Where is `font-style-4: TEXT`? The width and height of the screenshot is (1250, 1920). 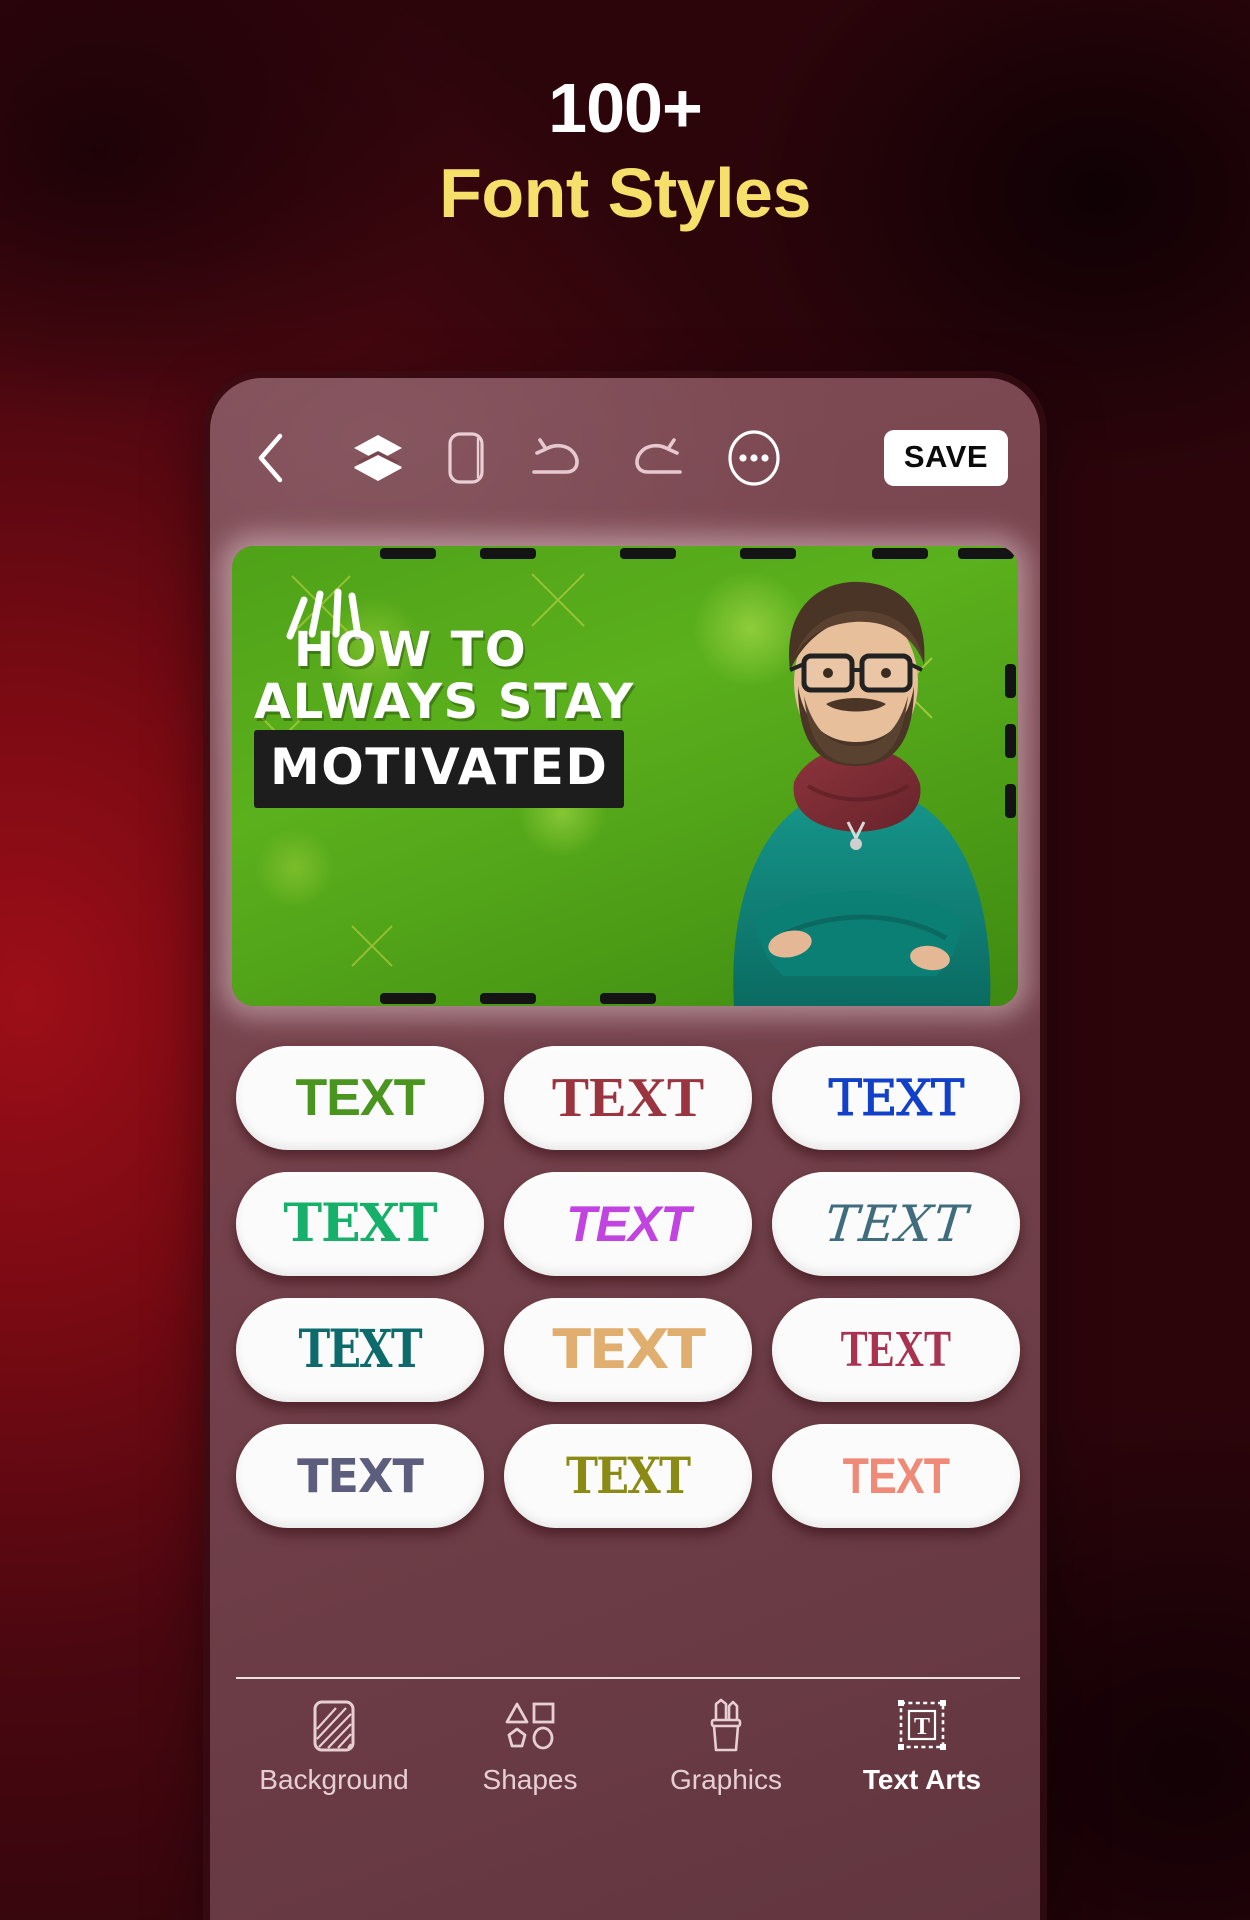
font-style-4: TEXT is located at coordinates (360, 1224).